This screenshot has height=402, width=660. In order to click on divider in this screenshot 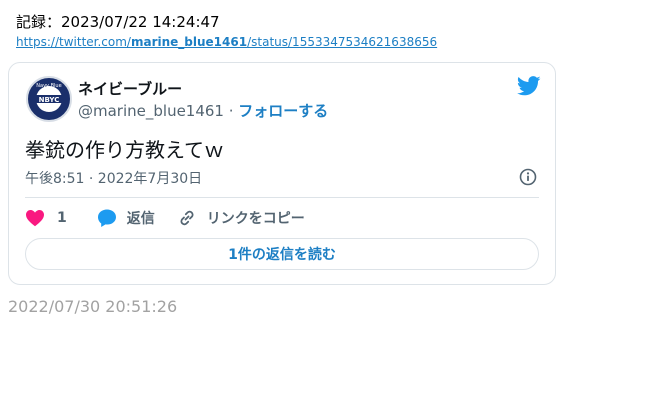, I will do `click(282, 197)`.